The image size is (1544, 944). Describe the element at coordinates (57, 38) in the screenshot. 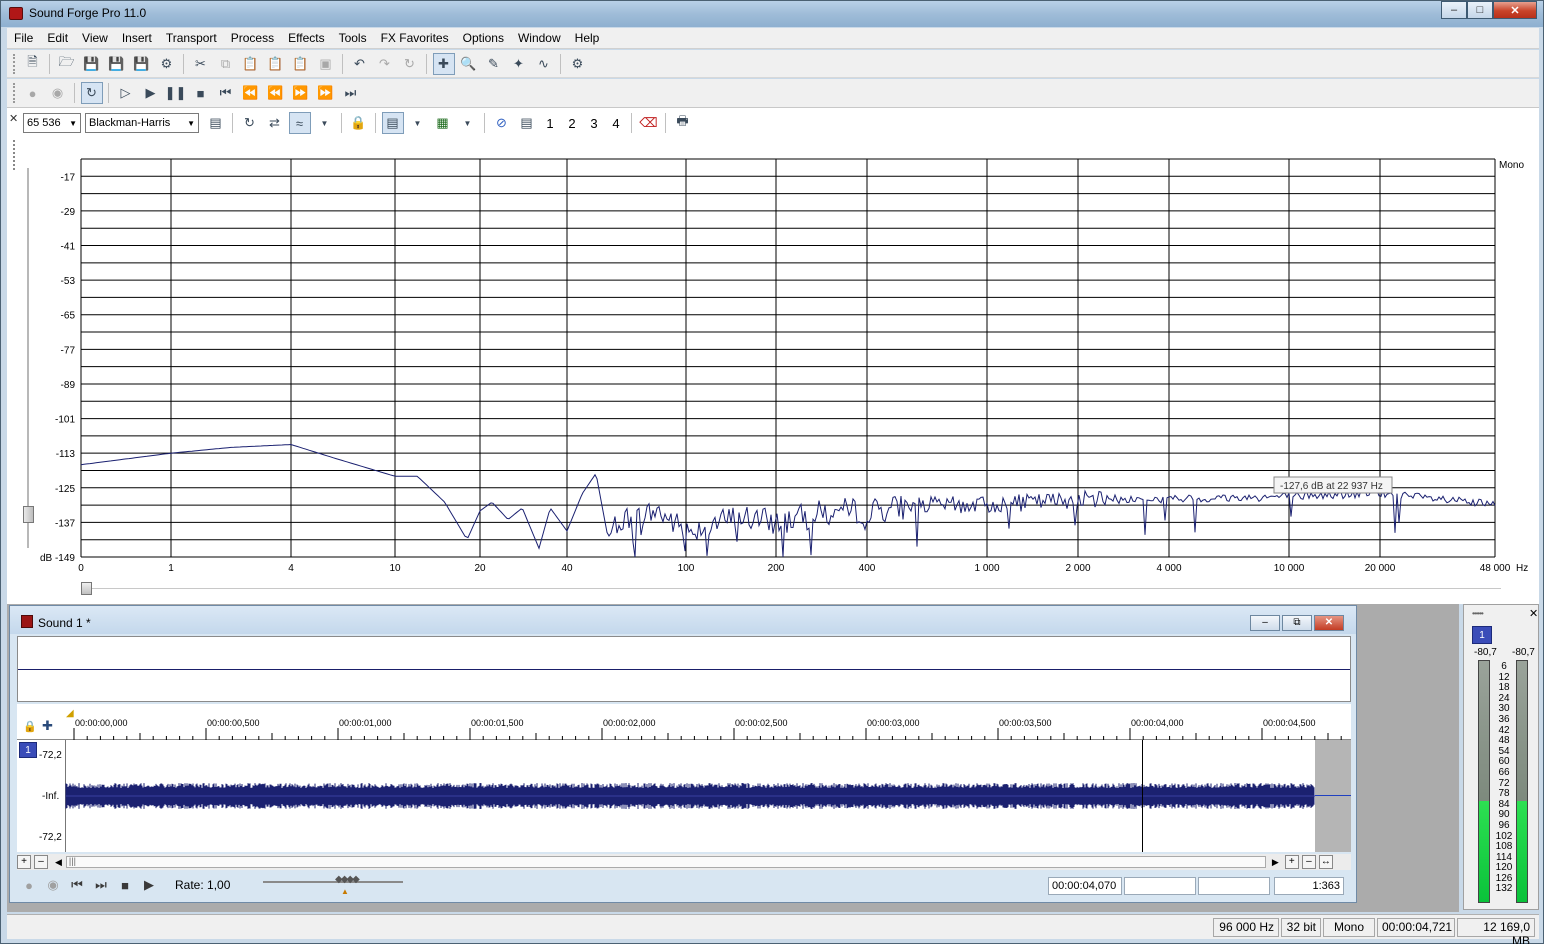

I see `menu-edit: Edit` at that location.